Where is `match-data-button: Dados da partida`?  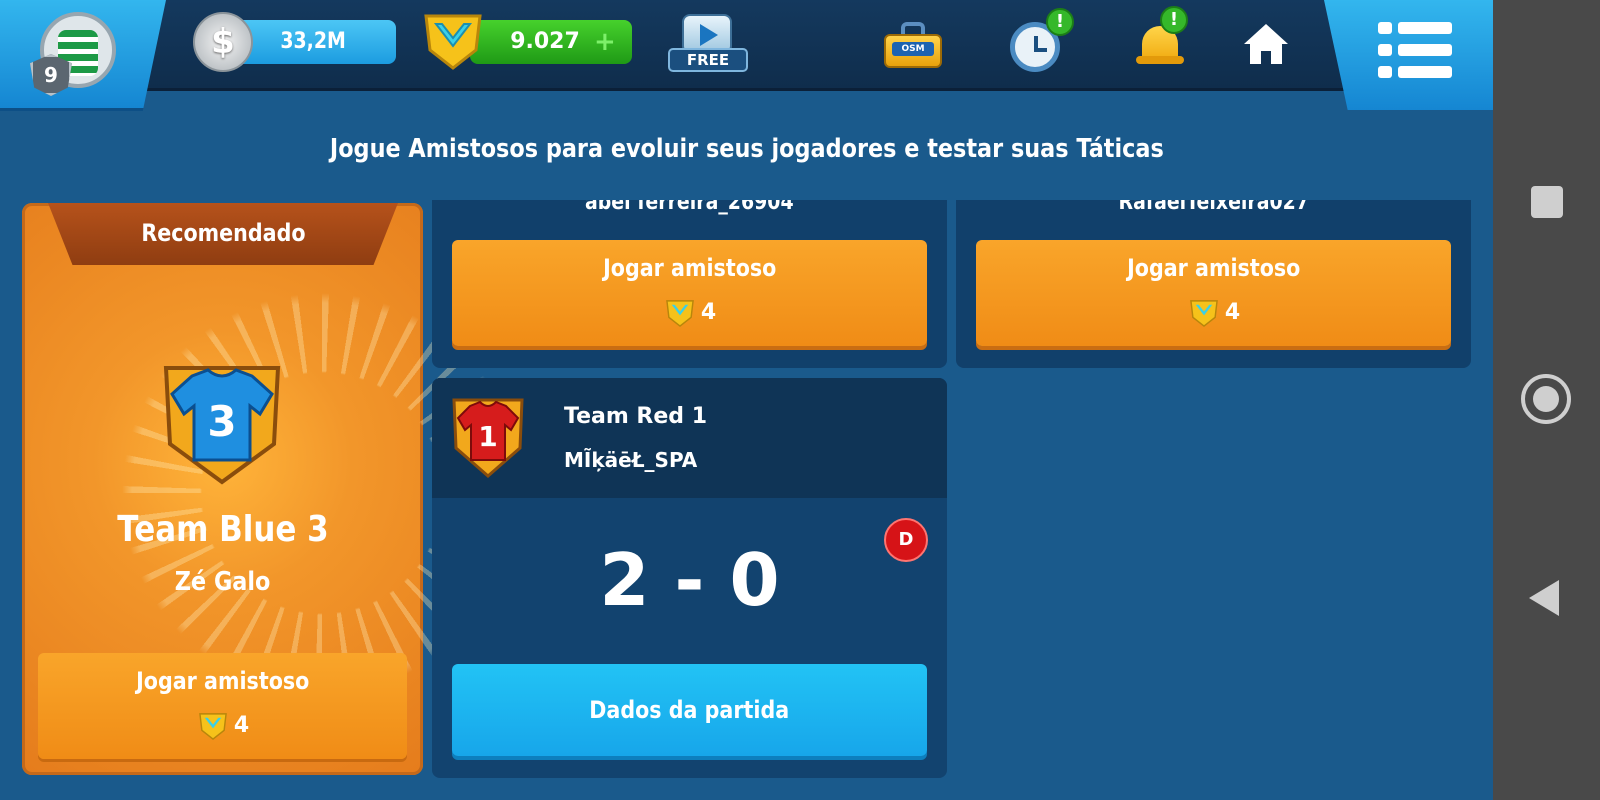 match-data-button: Dados da partida is located at coordinates (689, 710).